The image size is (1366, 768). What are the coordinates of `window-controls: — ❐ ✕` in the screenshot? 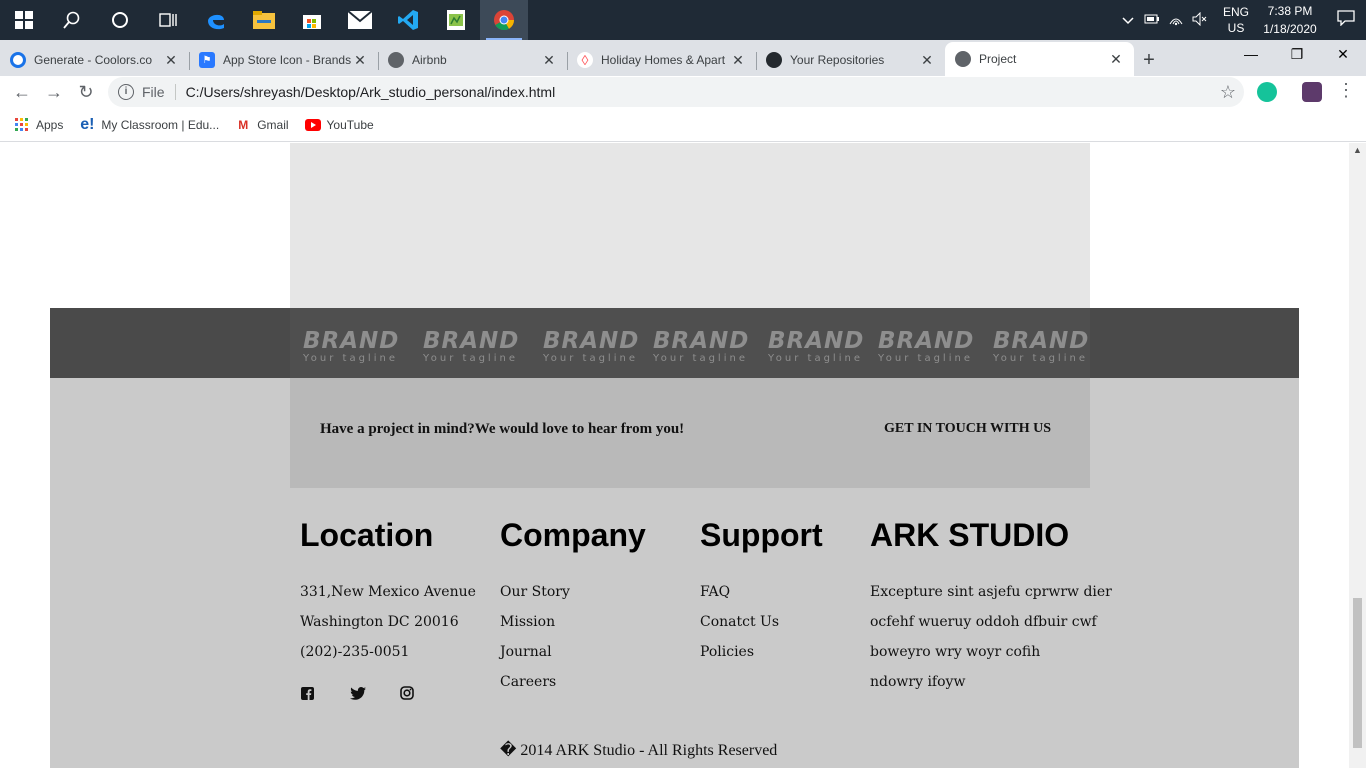 It's located at (1297, 55).